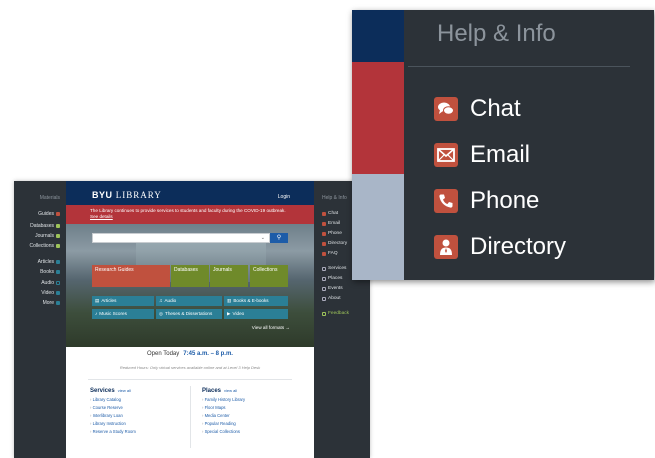  I want to click on format-articles: ▤ Articles, so click(123, 301).